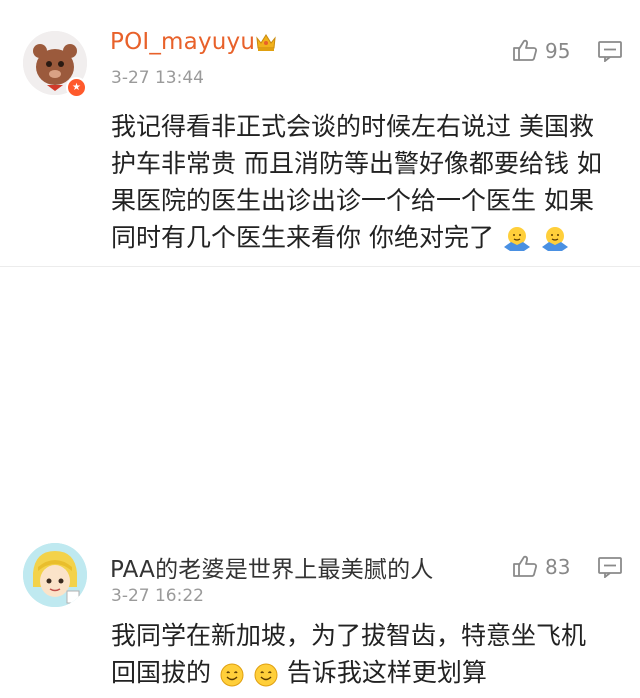 The height and width of the screenshot is (698, 640). I want to click on comment-body: 我同学在新加坡，为了拔智齿，特意坐飞机 回国拔的 告诉我这样更划算, so click(361, 657).